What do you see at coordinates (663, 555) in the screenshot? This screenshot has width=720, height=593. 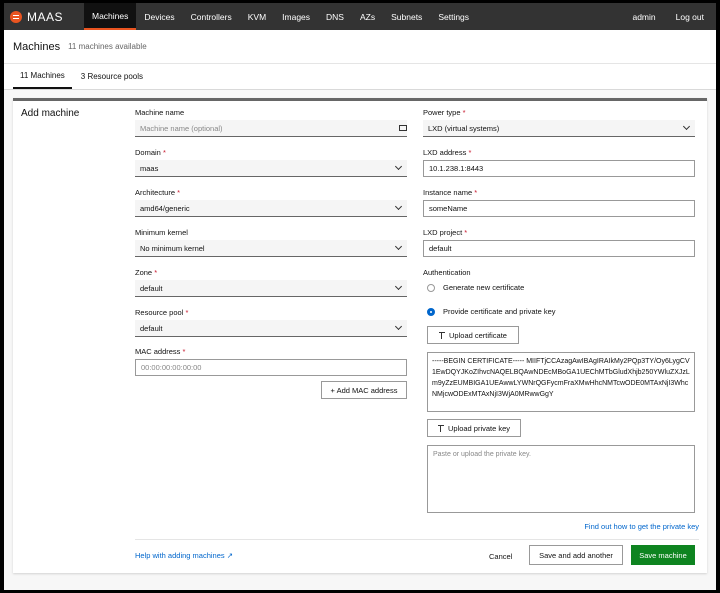 I see `save-machine-button: Save machine` at bounding box center [663, 555].